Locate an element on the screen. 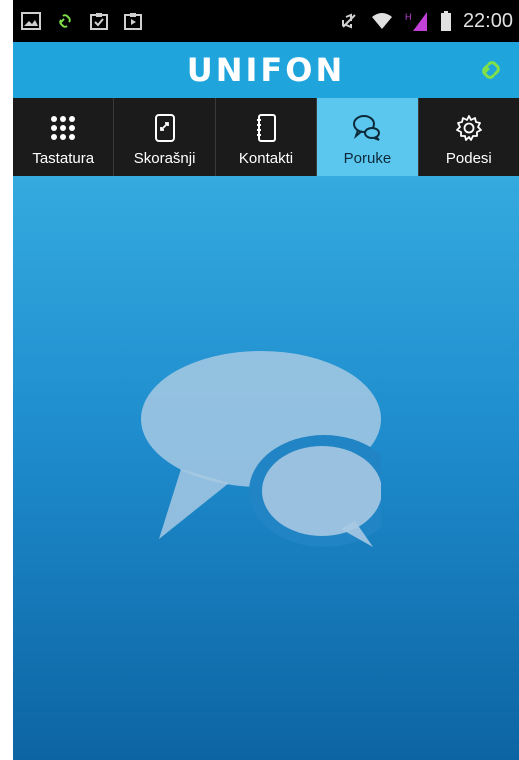  app-logo: UNIFON is located at coordinates (266, 70).